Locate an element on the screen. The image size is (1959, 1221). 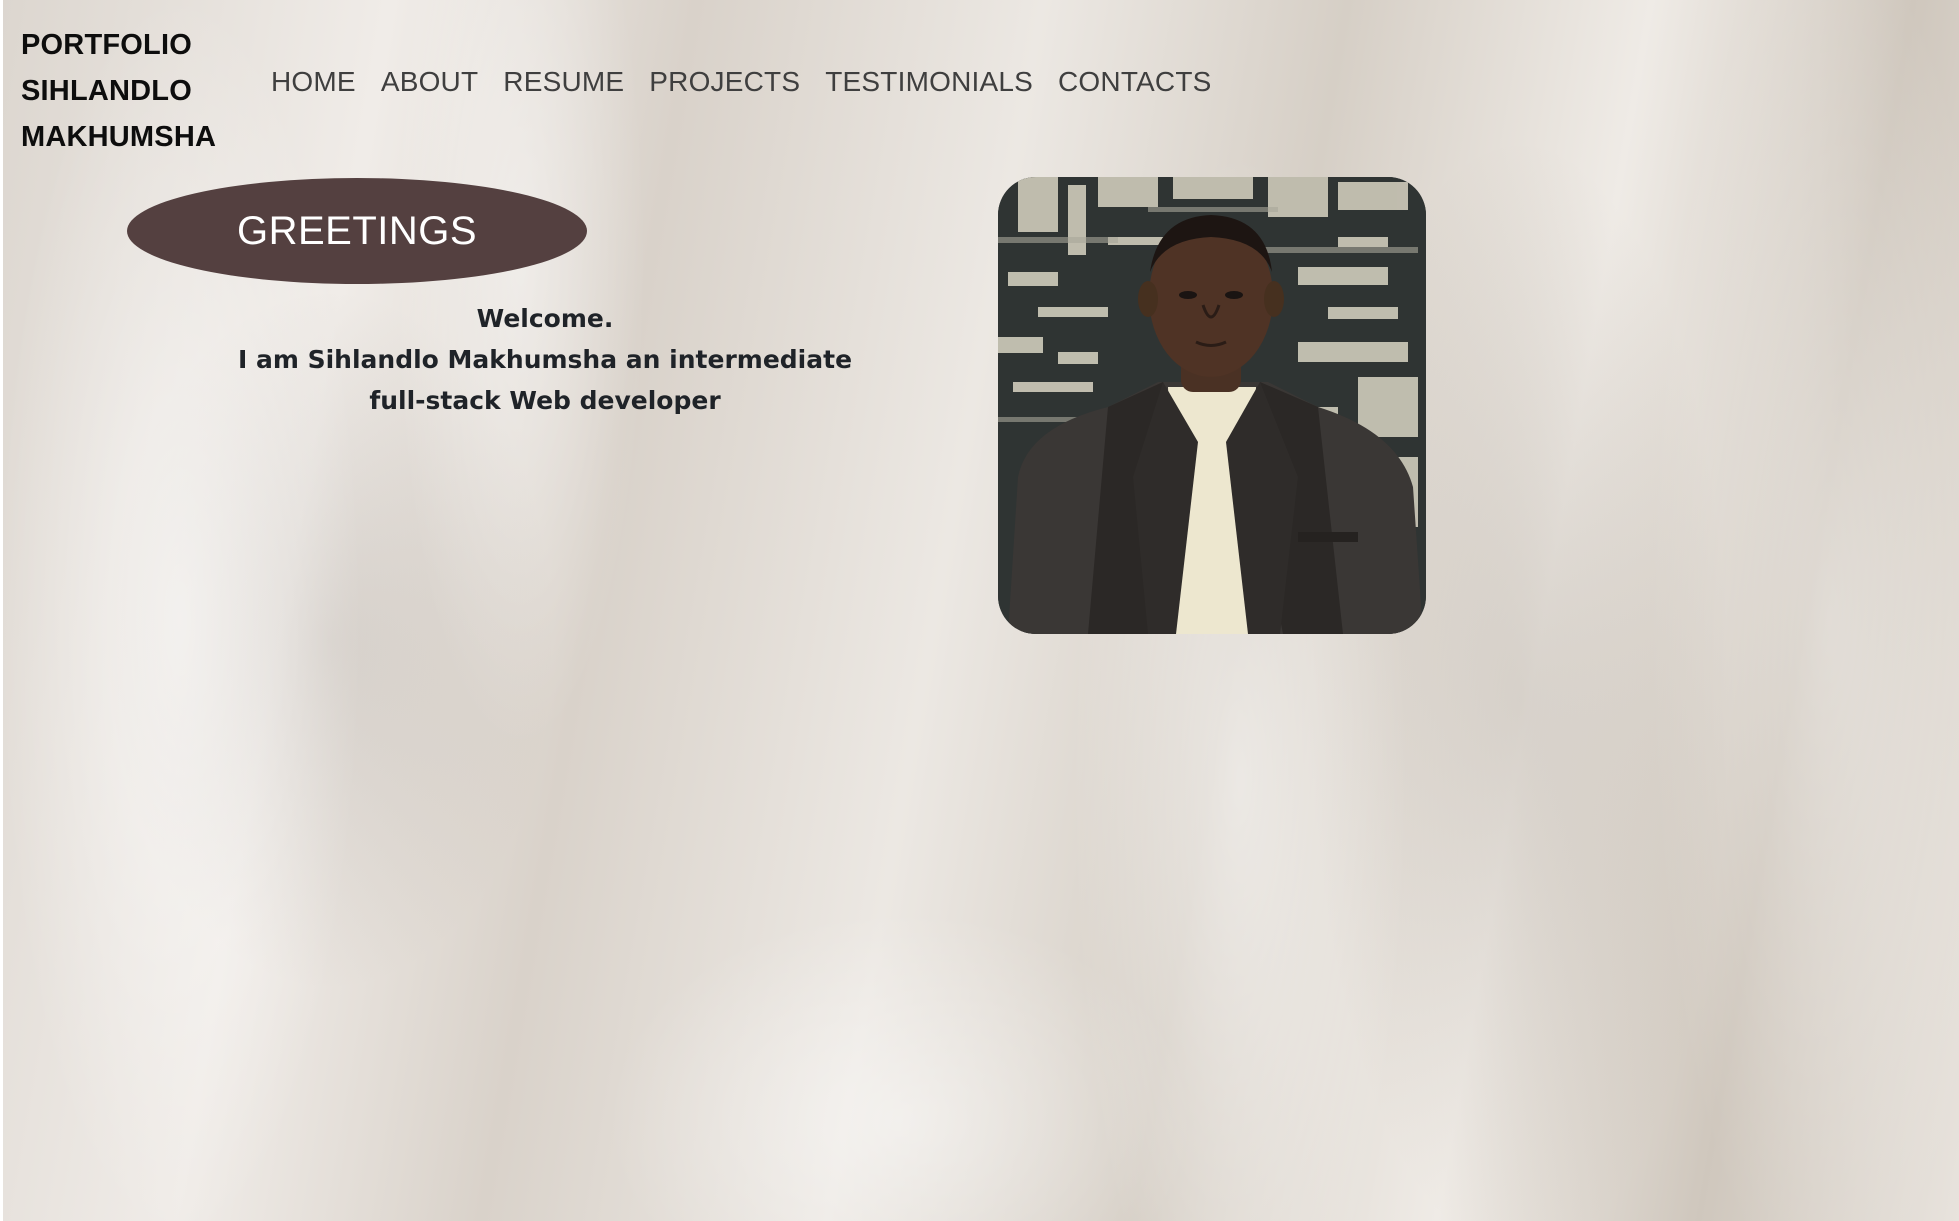
nav-link-projects: PROJECTS is located at coordinates (724, 82).